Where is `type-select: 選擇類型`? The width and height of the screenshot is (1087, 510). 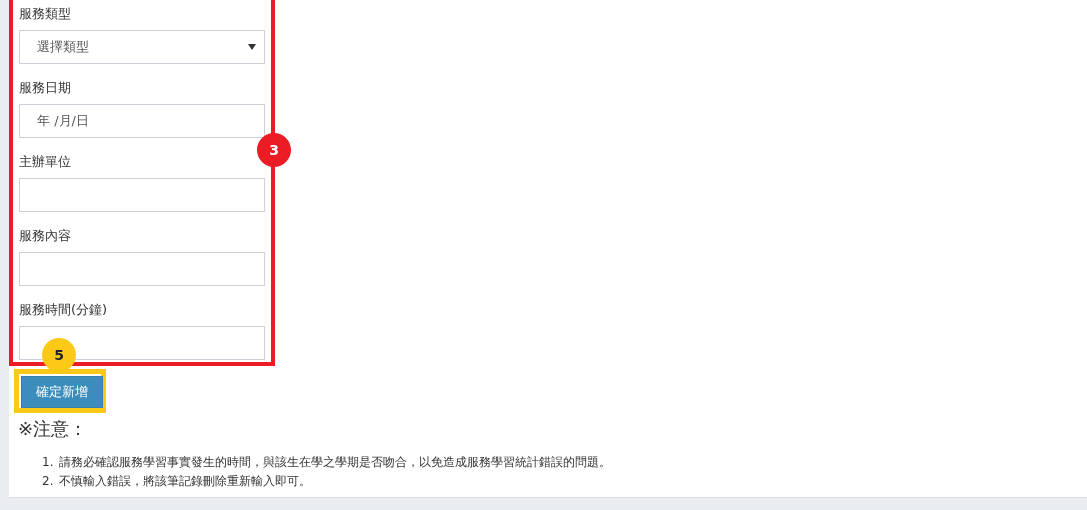 type-select: 選擇類型 is located at coordinates (142, 47).